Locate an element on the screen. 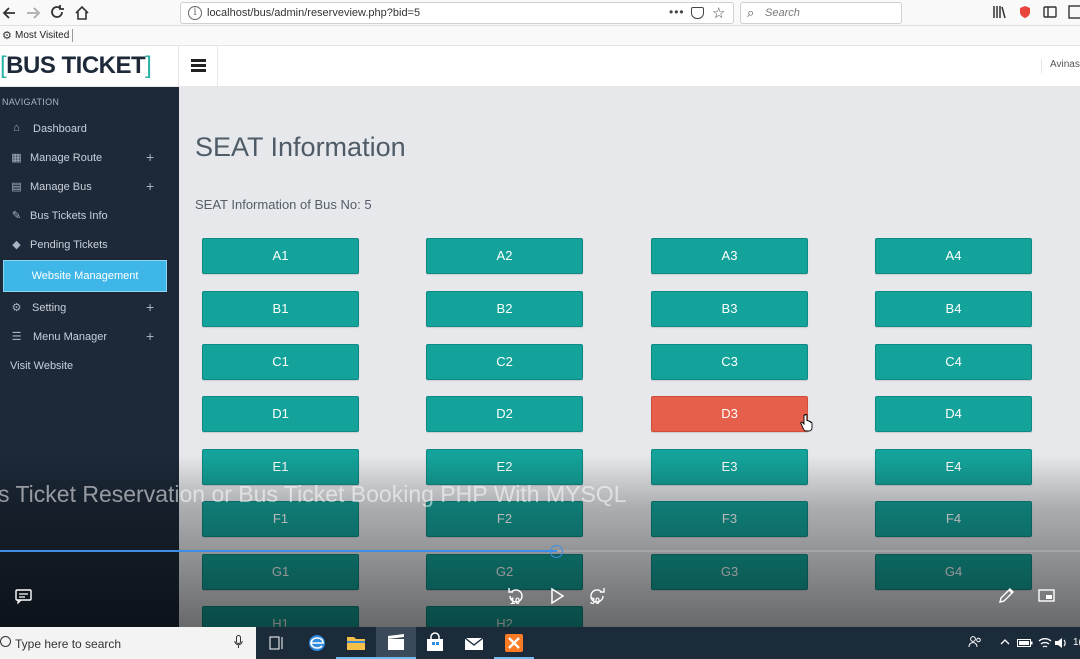 This screenshot has height=659, width=1080. video-progress-handle is located at coordinates (556, 551).